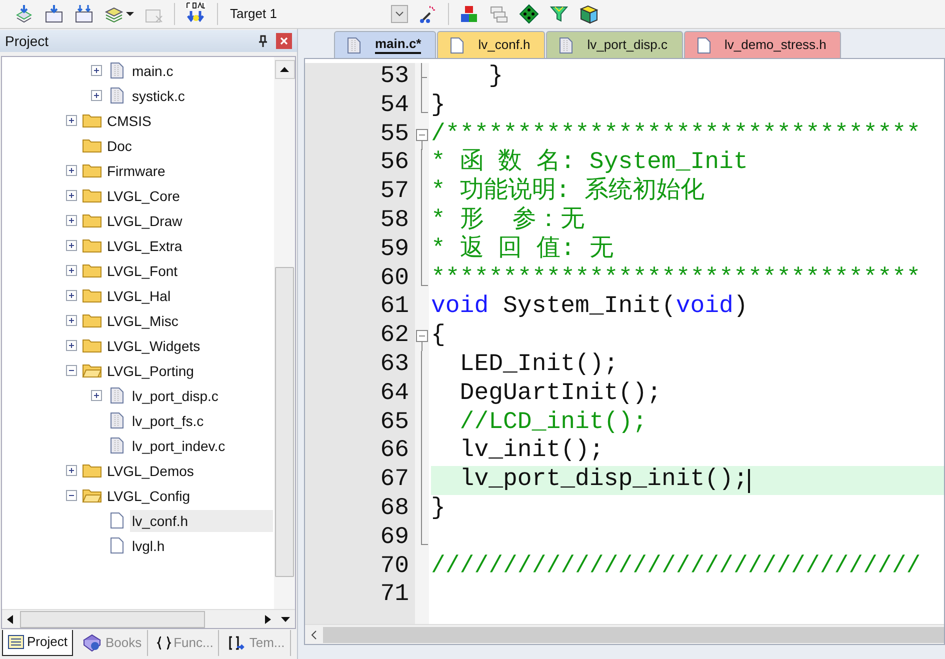 Image resolution: width=945 pixels, height=659 pixels. What do you see at coordinates (144, 221) in the screenshot?
I see `tree-item: LVGL_Draw` at bounding box center [144, 221].